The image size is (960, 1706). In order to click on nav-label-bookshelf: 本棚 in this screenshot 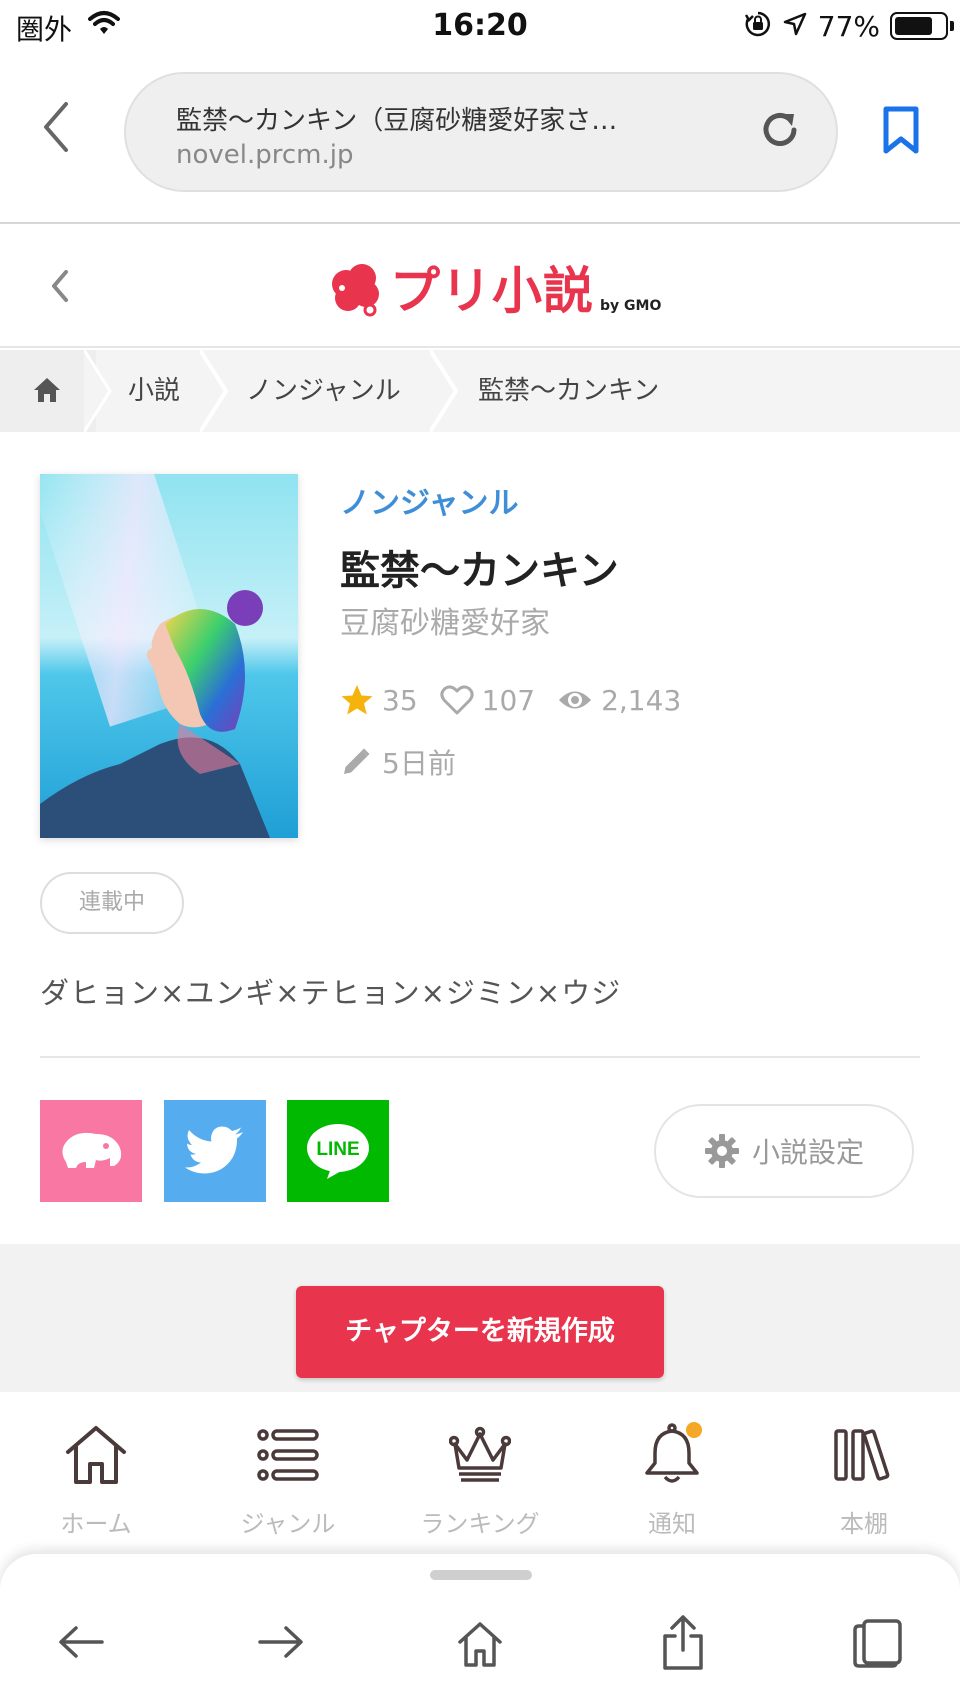, I will do `click(864, 1524)`.